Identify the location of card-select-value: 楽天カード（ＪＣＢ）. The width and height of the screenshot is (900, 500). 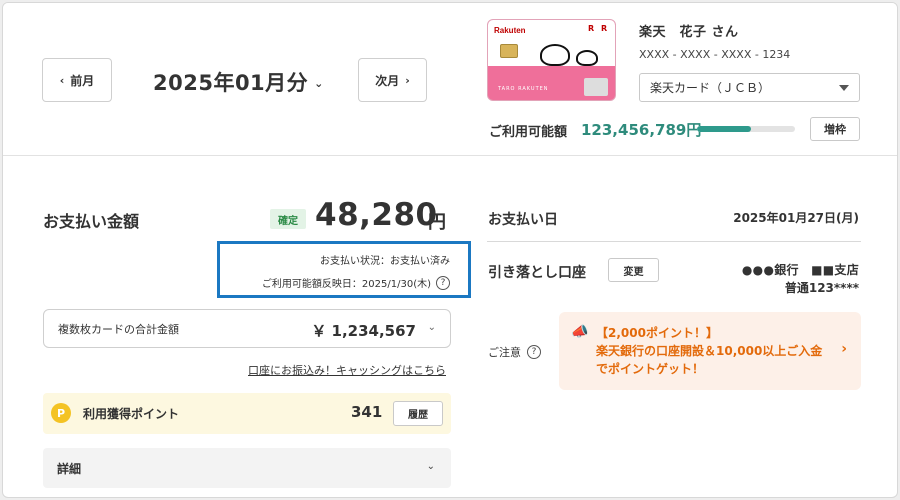
(710, 88).